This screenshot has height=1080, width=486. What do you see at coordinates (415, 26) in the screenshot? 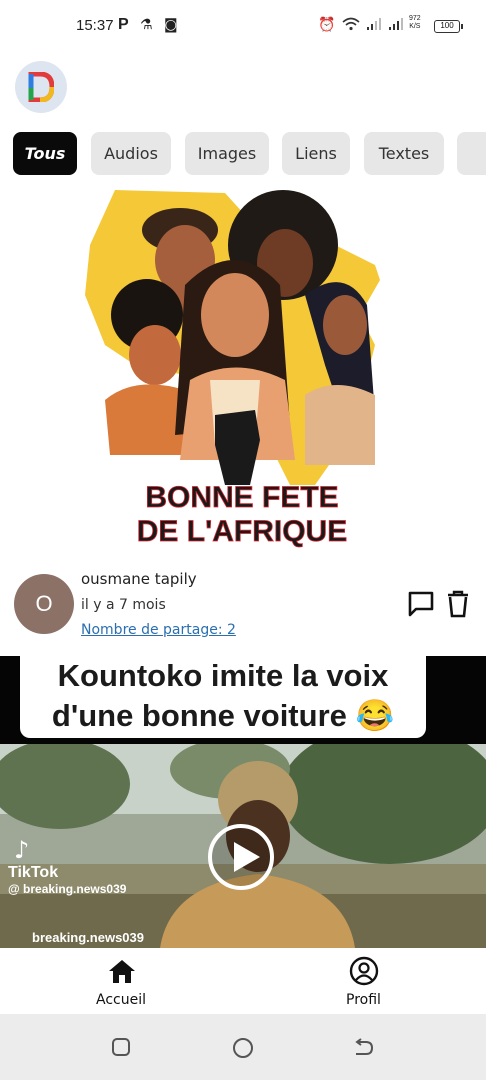
I see `speed-unit: K/S` at bounding box center [415, 26].